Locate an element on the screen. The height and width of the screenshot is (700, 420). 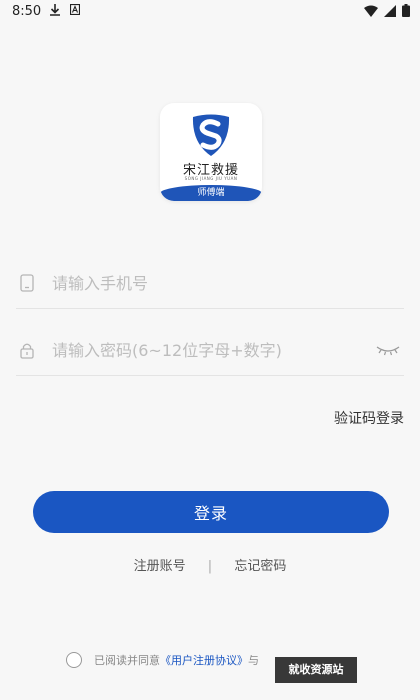
status-time: 8:50 is located at coordinates (27, 11).